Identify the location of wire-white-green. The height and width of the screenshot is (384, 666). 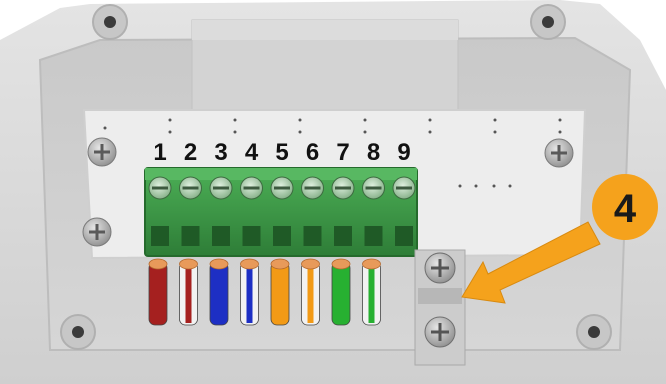
(371, 292).